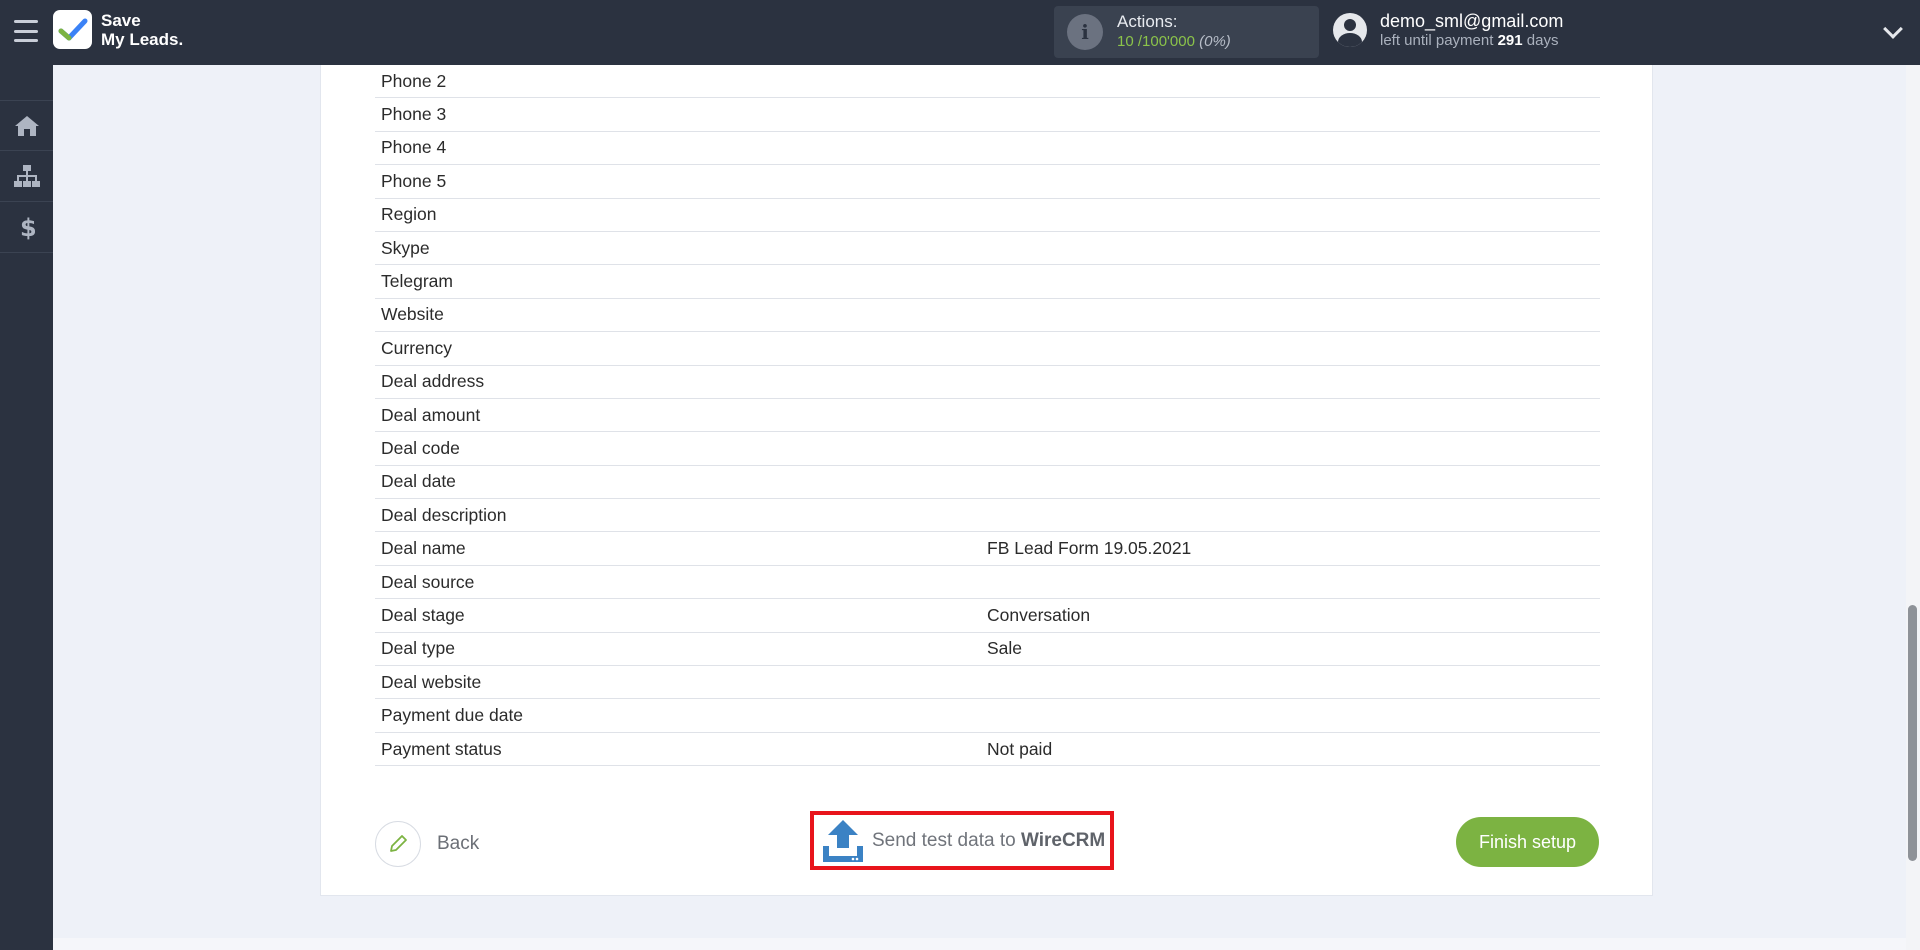 The height and width of the screenshot is (950, 1920). Describe the element at coordinates (987, 282) in the screenshot. I see `table-row: Telegram` at that location.